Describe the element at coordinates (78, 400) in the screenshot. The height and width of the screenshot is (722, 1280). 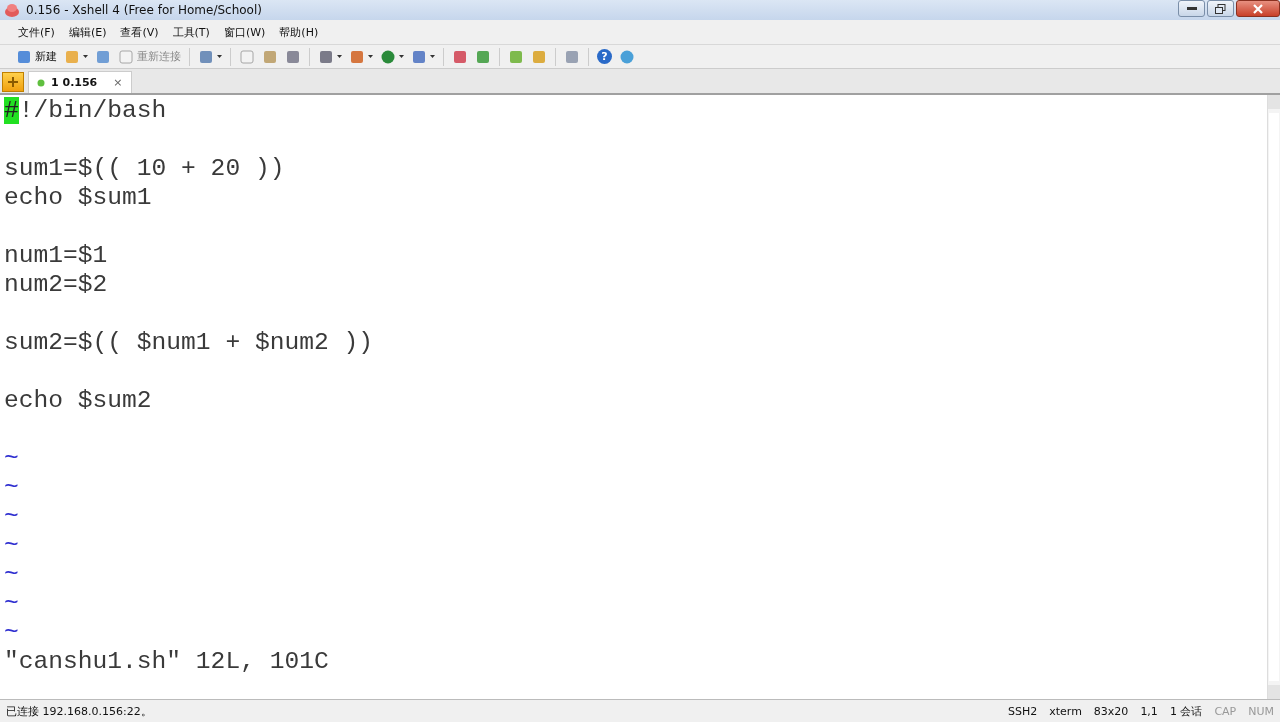
I see `terminal-line: echo $sum2` at that location.